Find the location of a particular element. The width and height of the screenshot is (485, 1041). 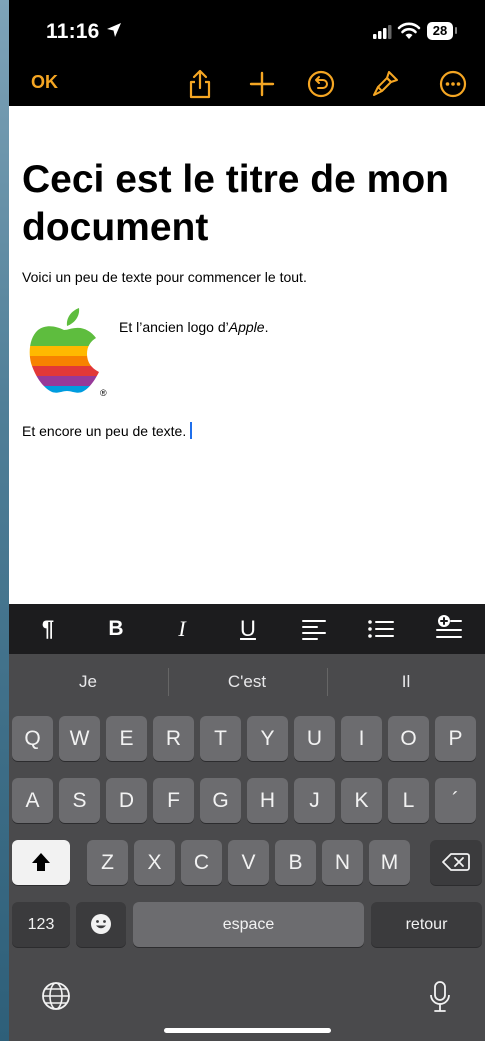

paragraph-style-button: ¶ is located at coordinates (48, 629).